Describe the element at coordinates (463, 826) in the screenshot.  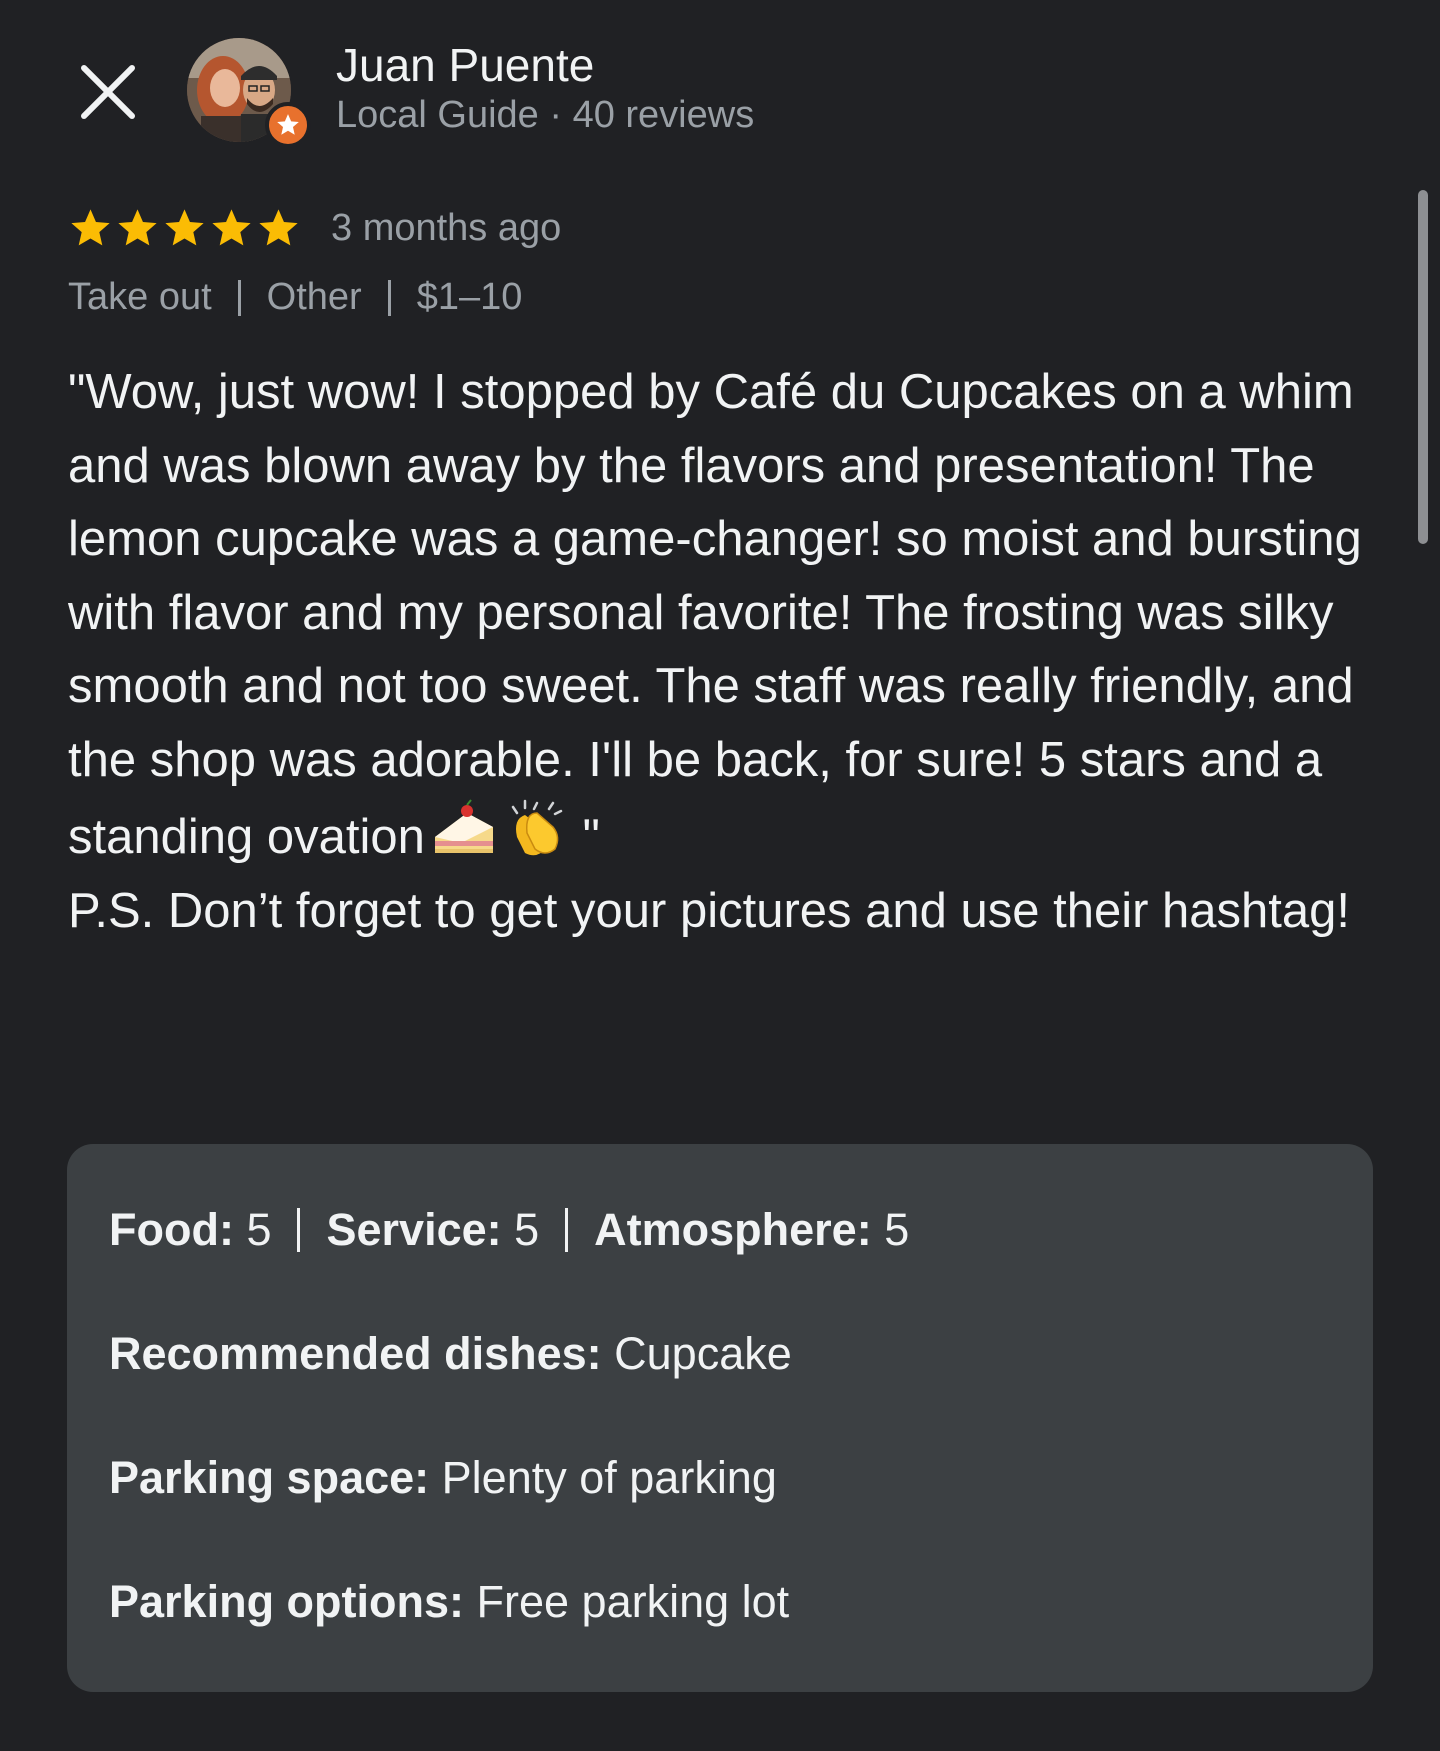
I see `cake-slice-icon` at that location.